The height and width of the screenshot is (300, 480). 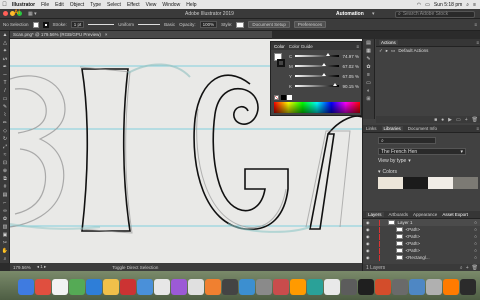 What do you see at coordinates (387, 51) in the screenshot?
I see `expand-icon: ▸` at bounding box center [387, 51].